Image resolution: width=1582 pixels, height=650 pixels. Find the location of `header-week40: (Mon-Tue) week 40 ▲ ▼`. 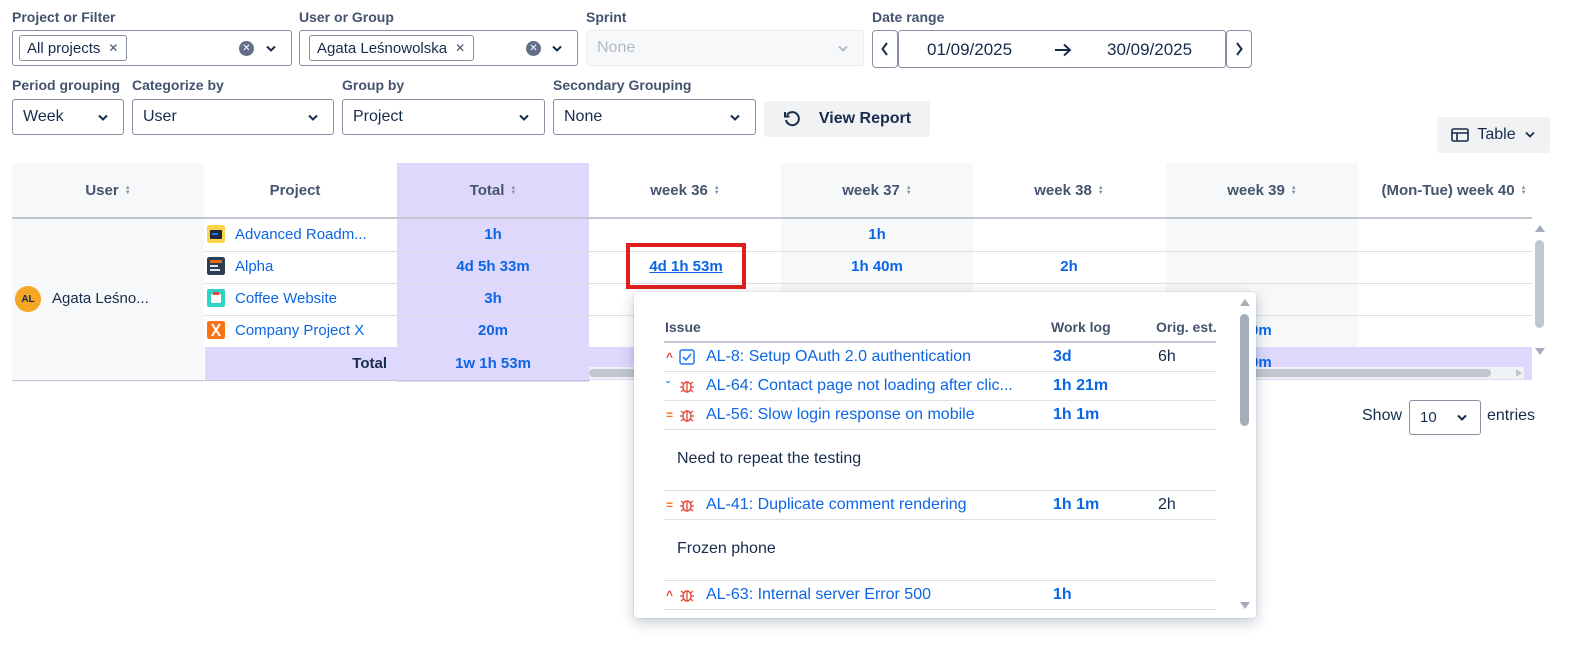

header-week40: (Mon-Tue) week 40 ▲ ▼ is located at coordinates (1454, 190).